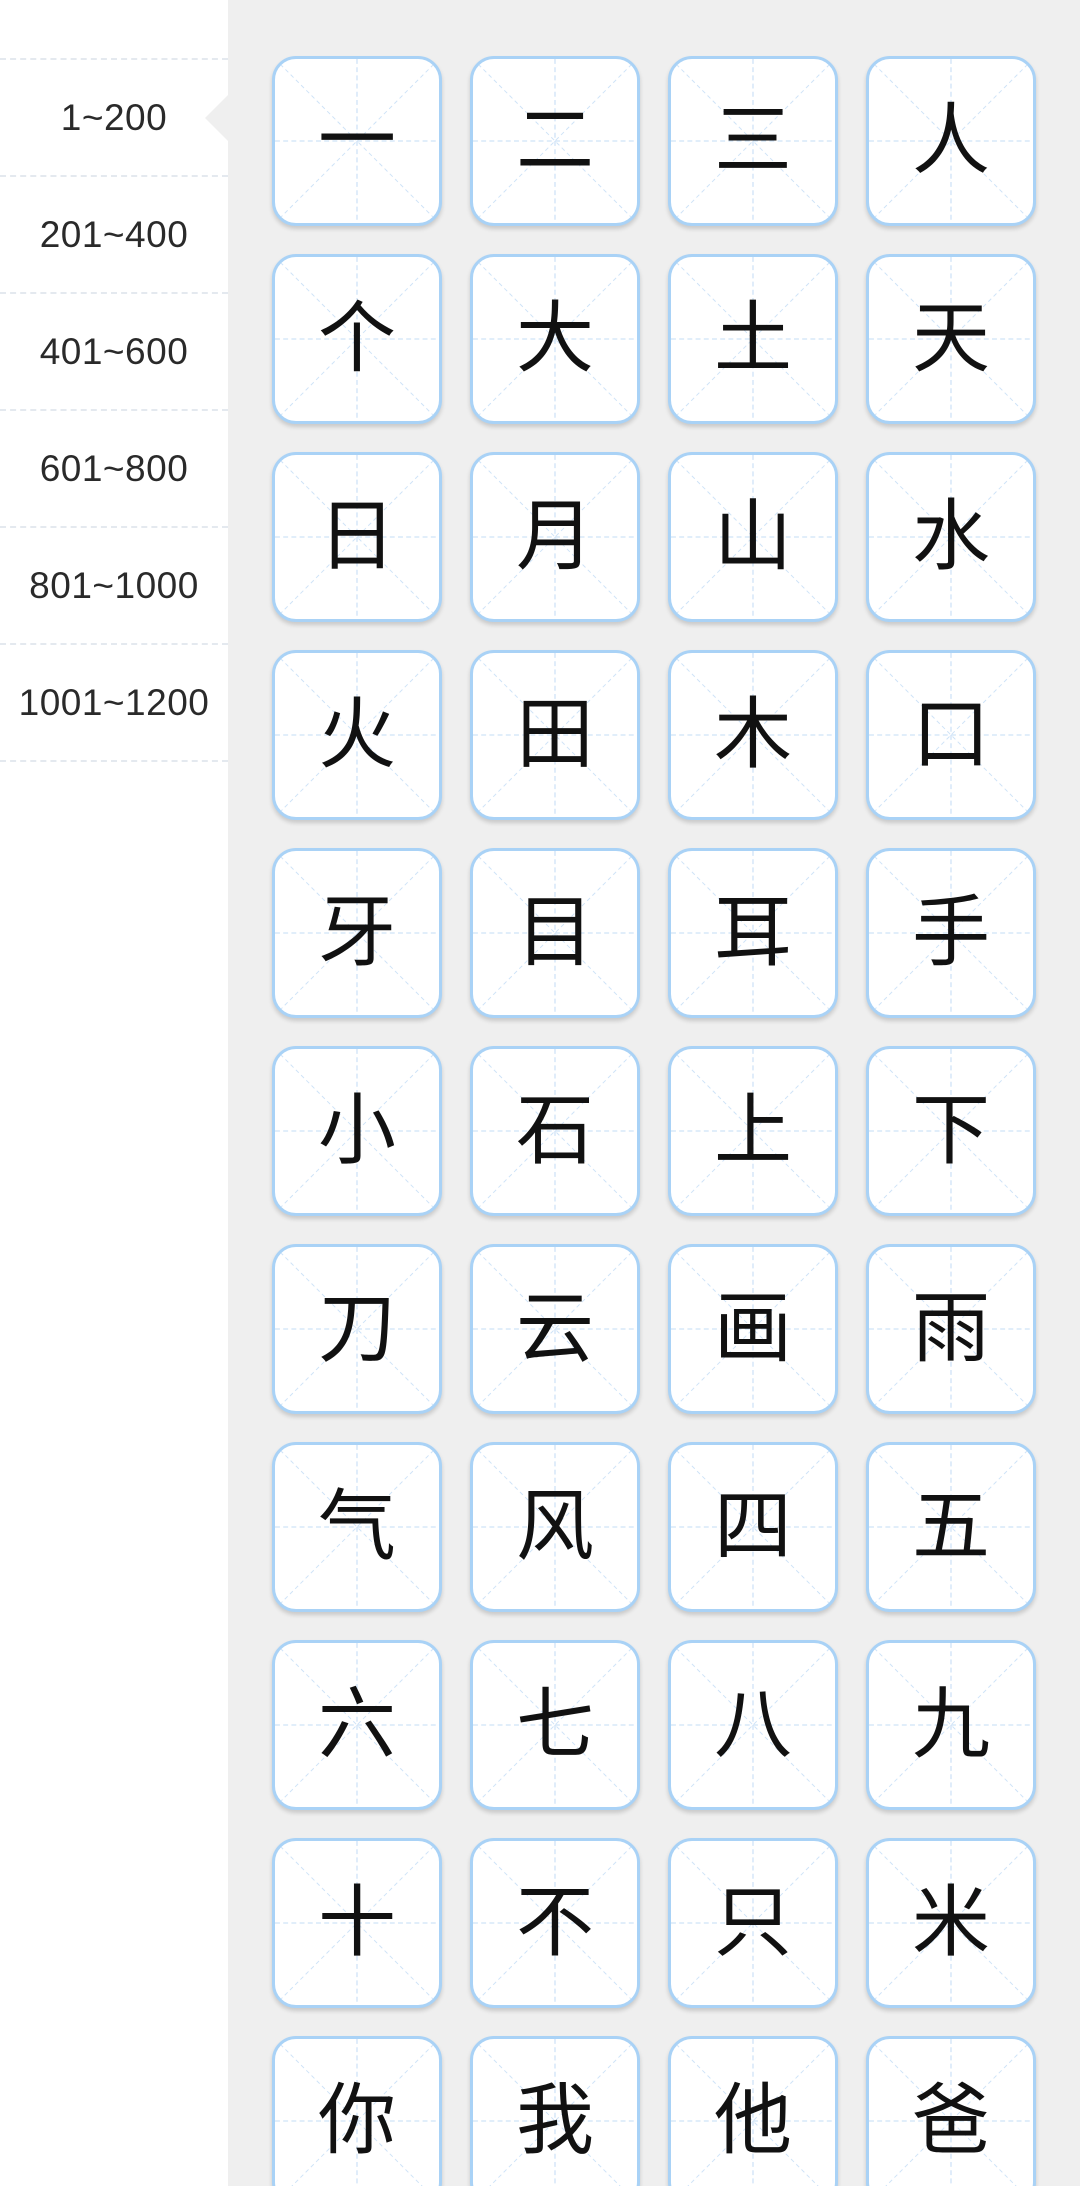 The image size is (1080, 2186). I want to click on sidebar-item-range-4: 601~800, so click(114, 469).